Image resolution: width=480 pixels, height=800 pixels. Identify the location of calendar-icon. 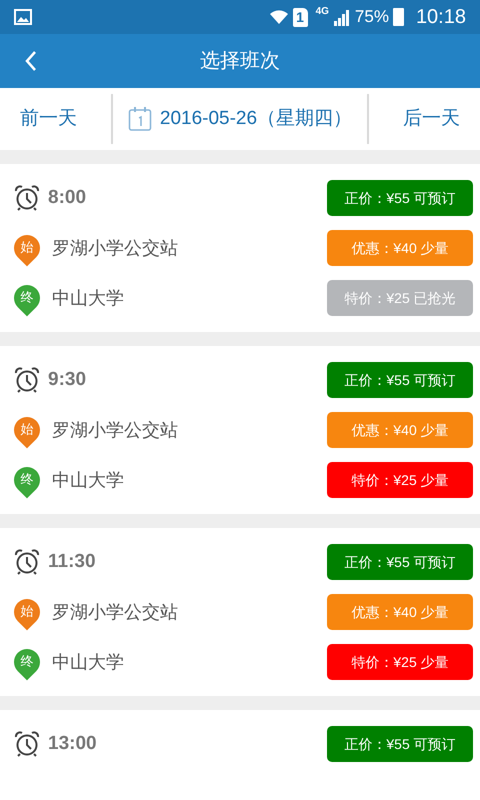
(140, 119).